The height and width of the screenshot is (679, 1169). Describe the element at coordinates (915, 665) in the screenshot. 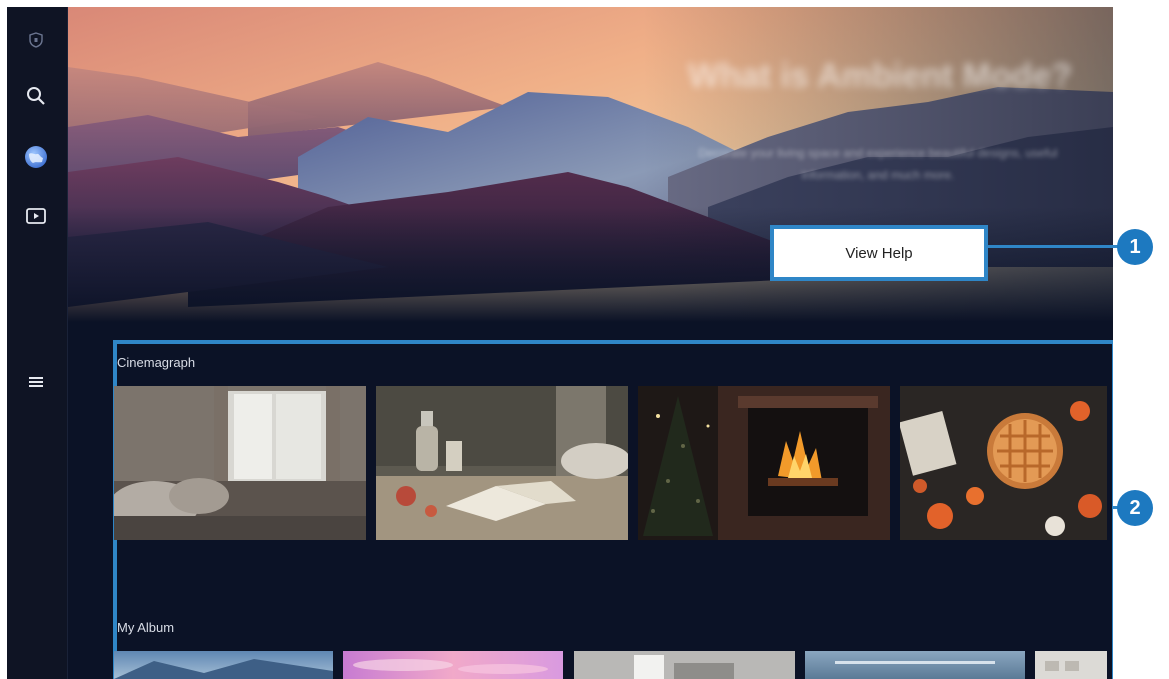

I see `album-thumb-ocean` at that location.